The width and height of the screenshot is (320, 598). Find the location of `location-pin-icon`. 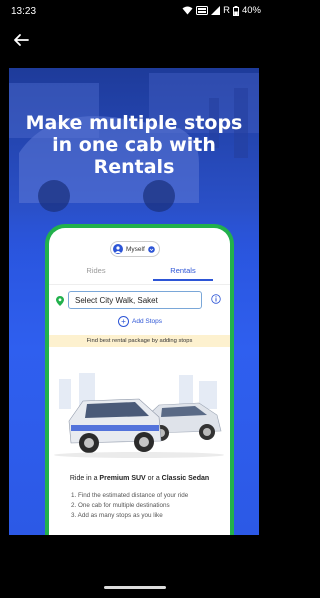

location-pin-icon is located at coordinates (60, 301).